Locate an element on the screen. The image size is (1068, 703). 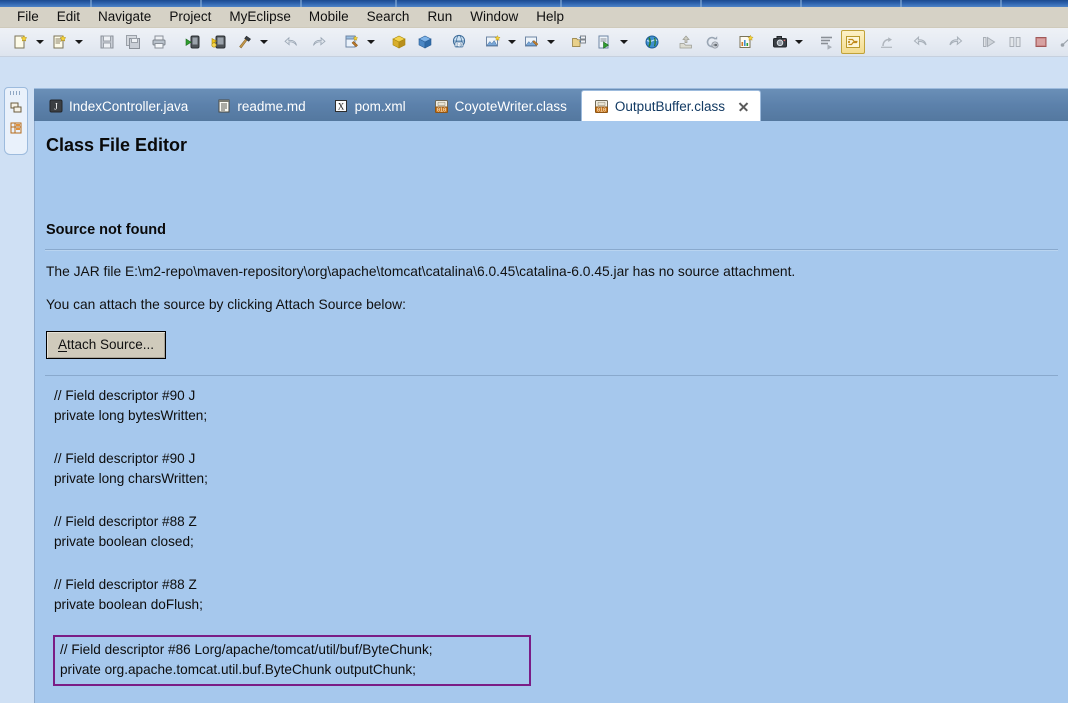
import-project-icon is located at coordinates (579, 42).